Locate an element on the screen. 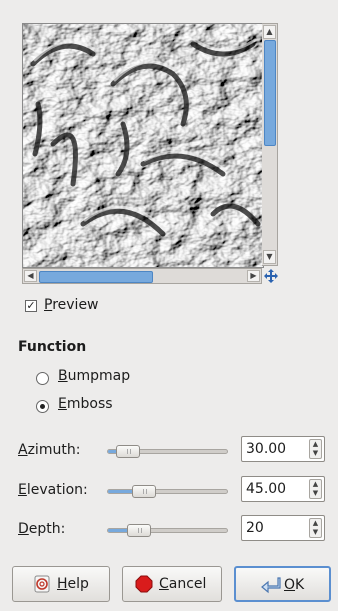  emboss-label: Emboss is located at coordinates (85, 404).